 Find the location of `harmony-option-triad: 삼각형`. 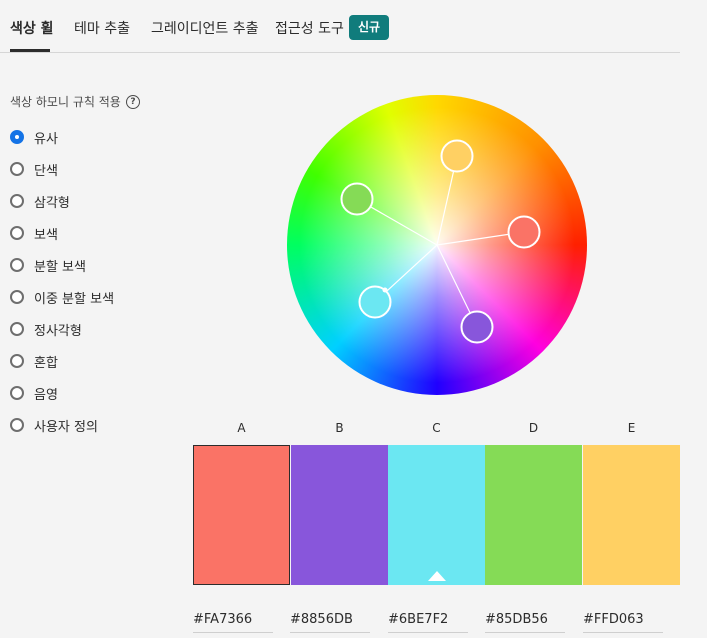

harmony-option-triad: 삼각형 is located at coordinates (40, 201).